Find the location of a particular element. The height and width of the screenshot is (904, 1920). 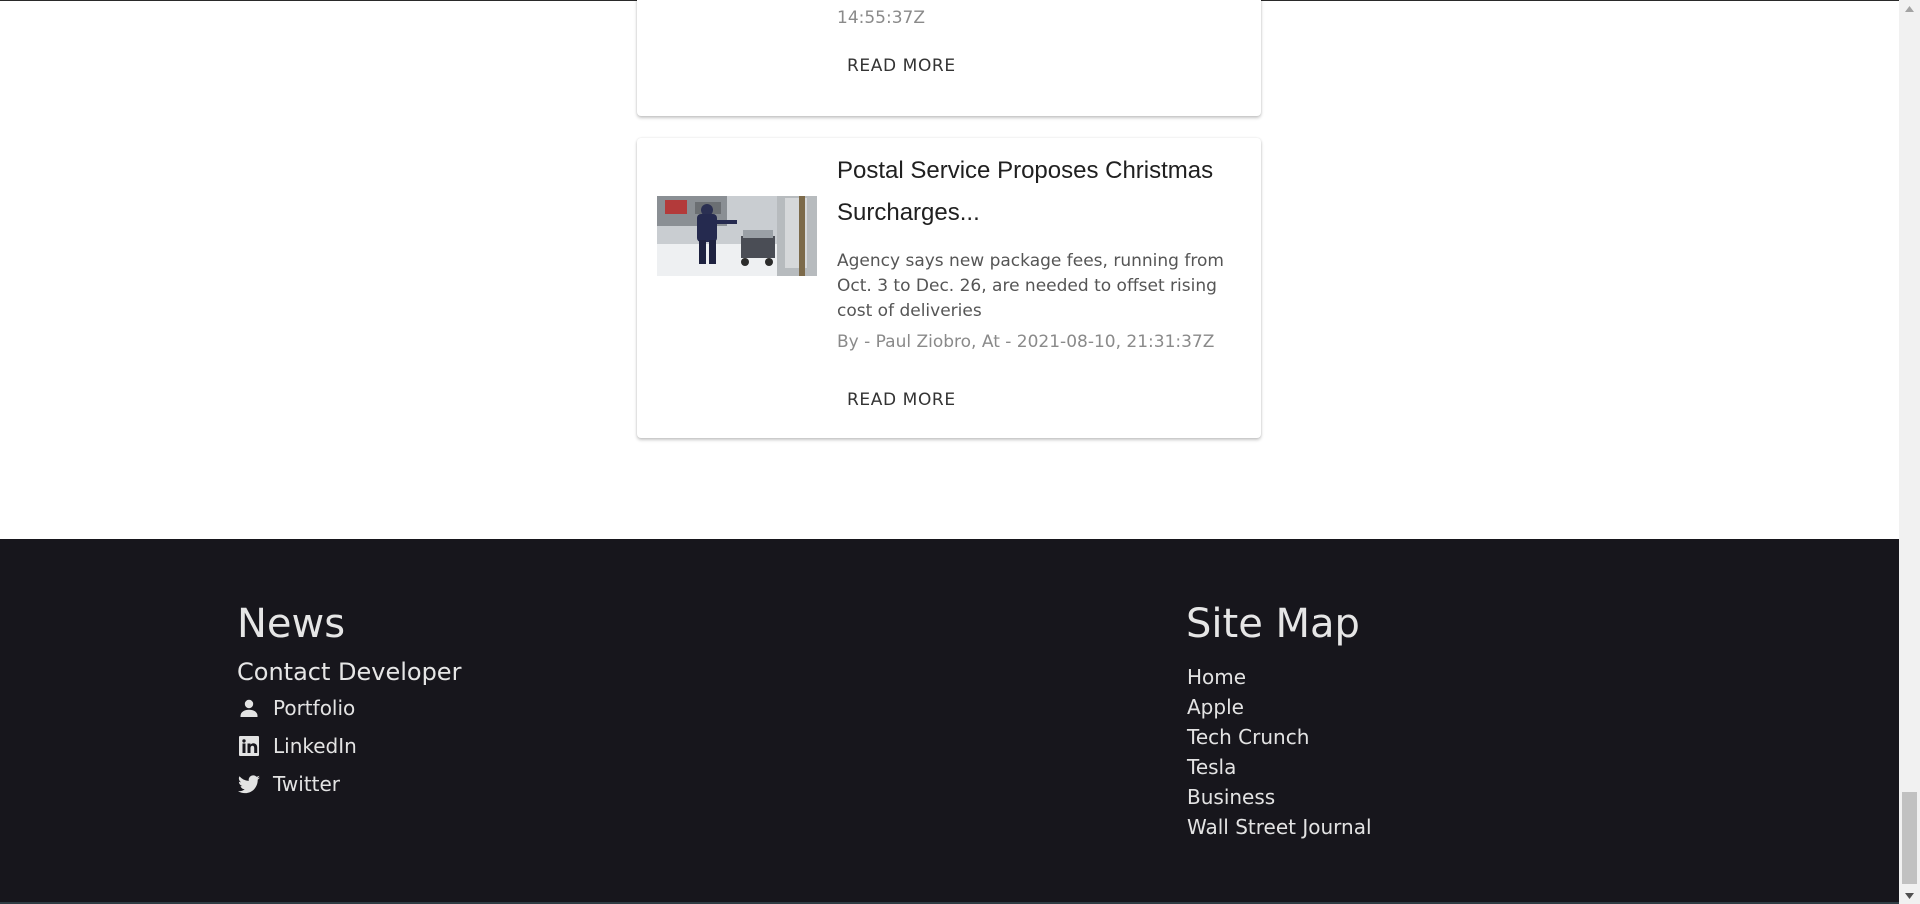

scroll-down-arrow-icon is located at coordinates (1909, 895).